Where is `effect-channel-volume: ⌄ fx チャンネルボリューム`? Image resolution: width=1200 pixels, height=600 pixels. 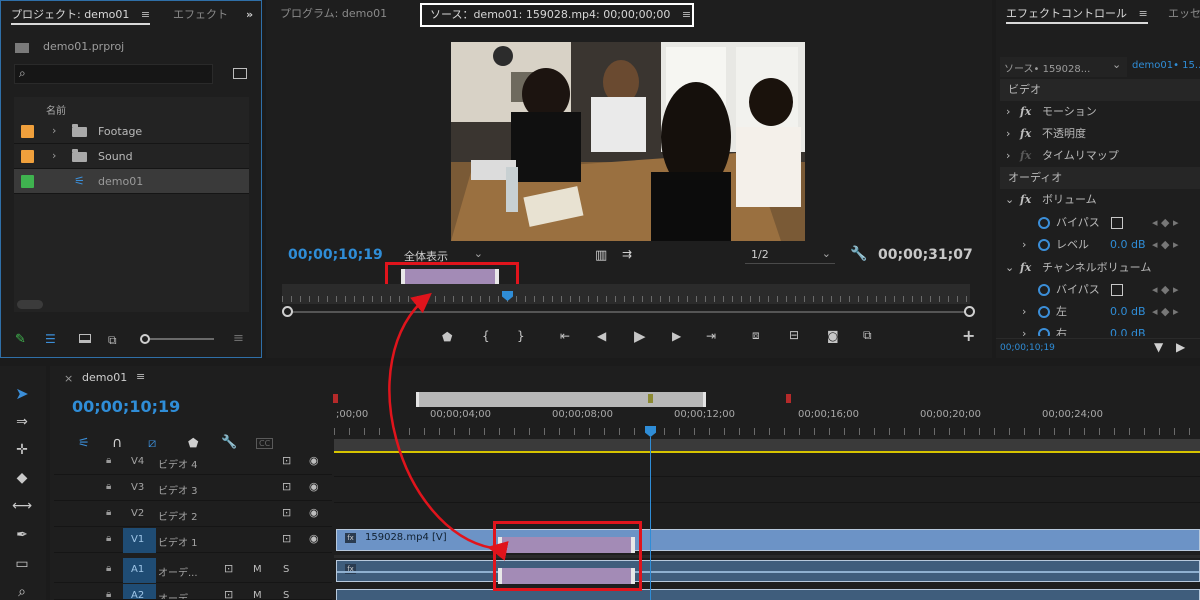
effect-channel-volume: ⌄ fx チャンネルボリューム is located at coordinates (1100, 268).